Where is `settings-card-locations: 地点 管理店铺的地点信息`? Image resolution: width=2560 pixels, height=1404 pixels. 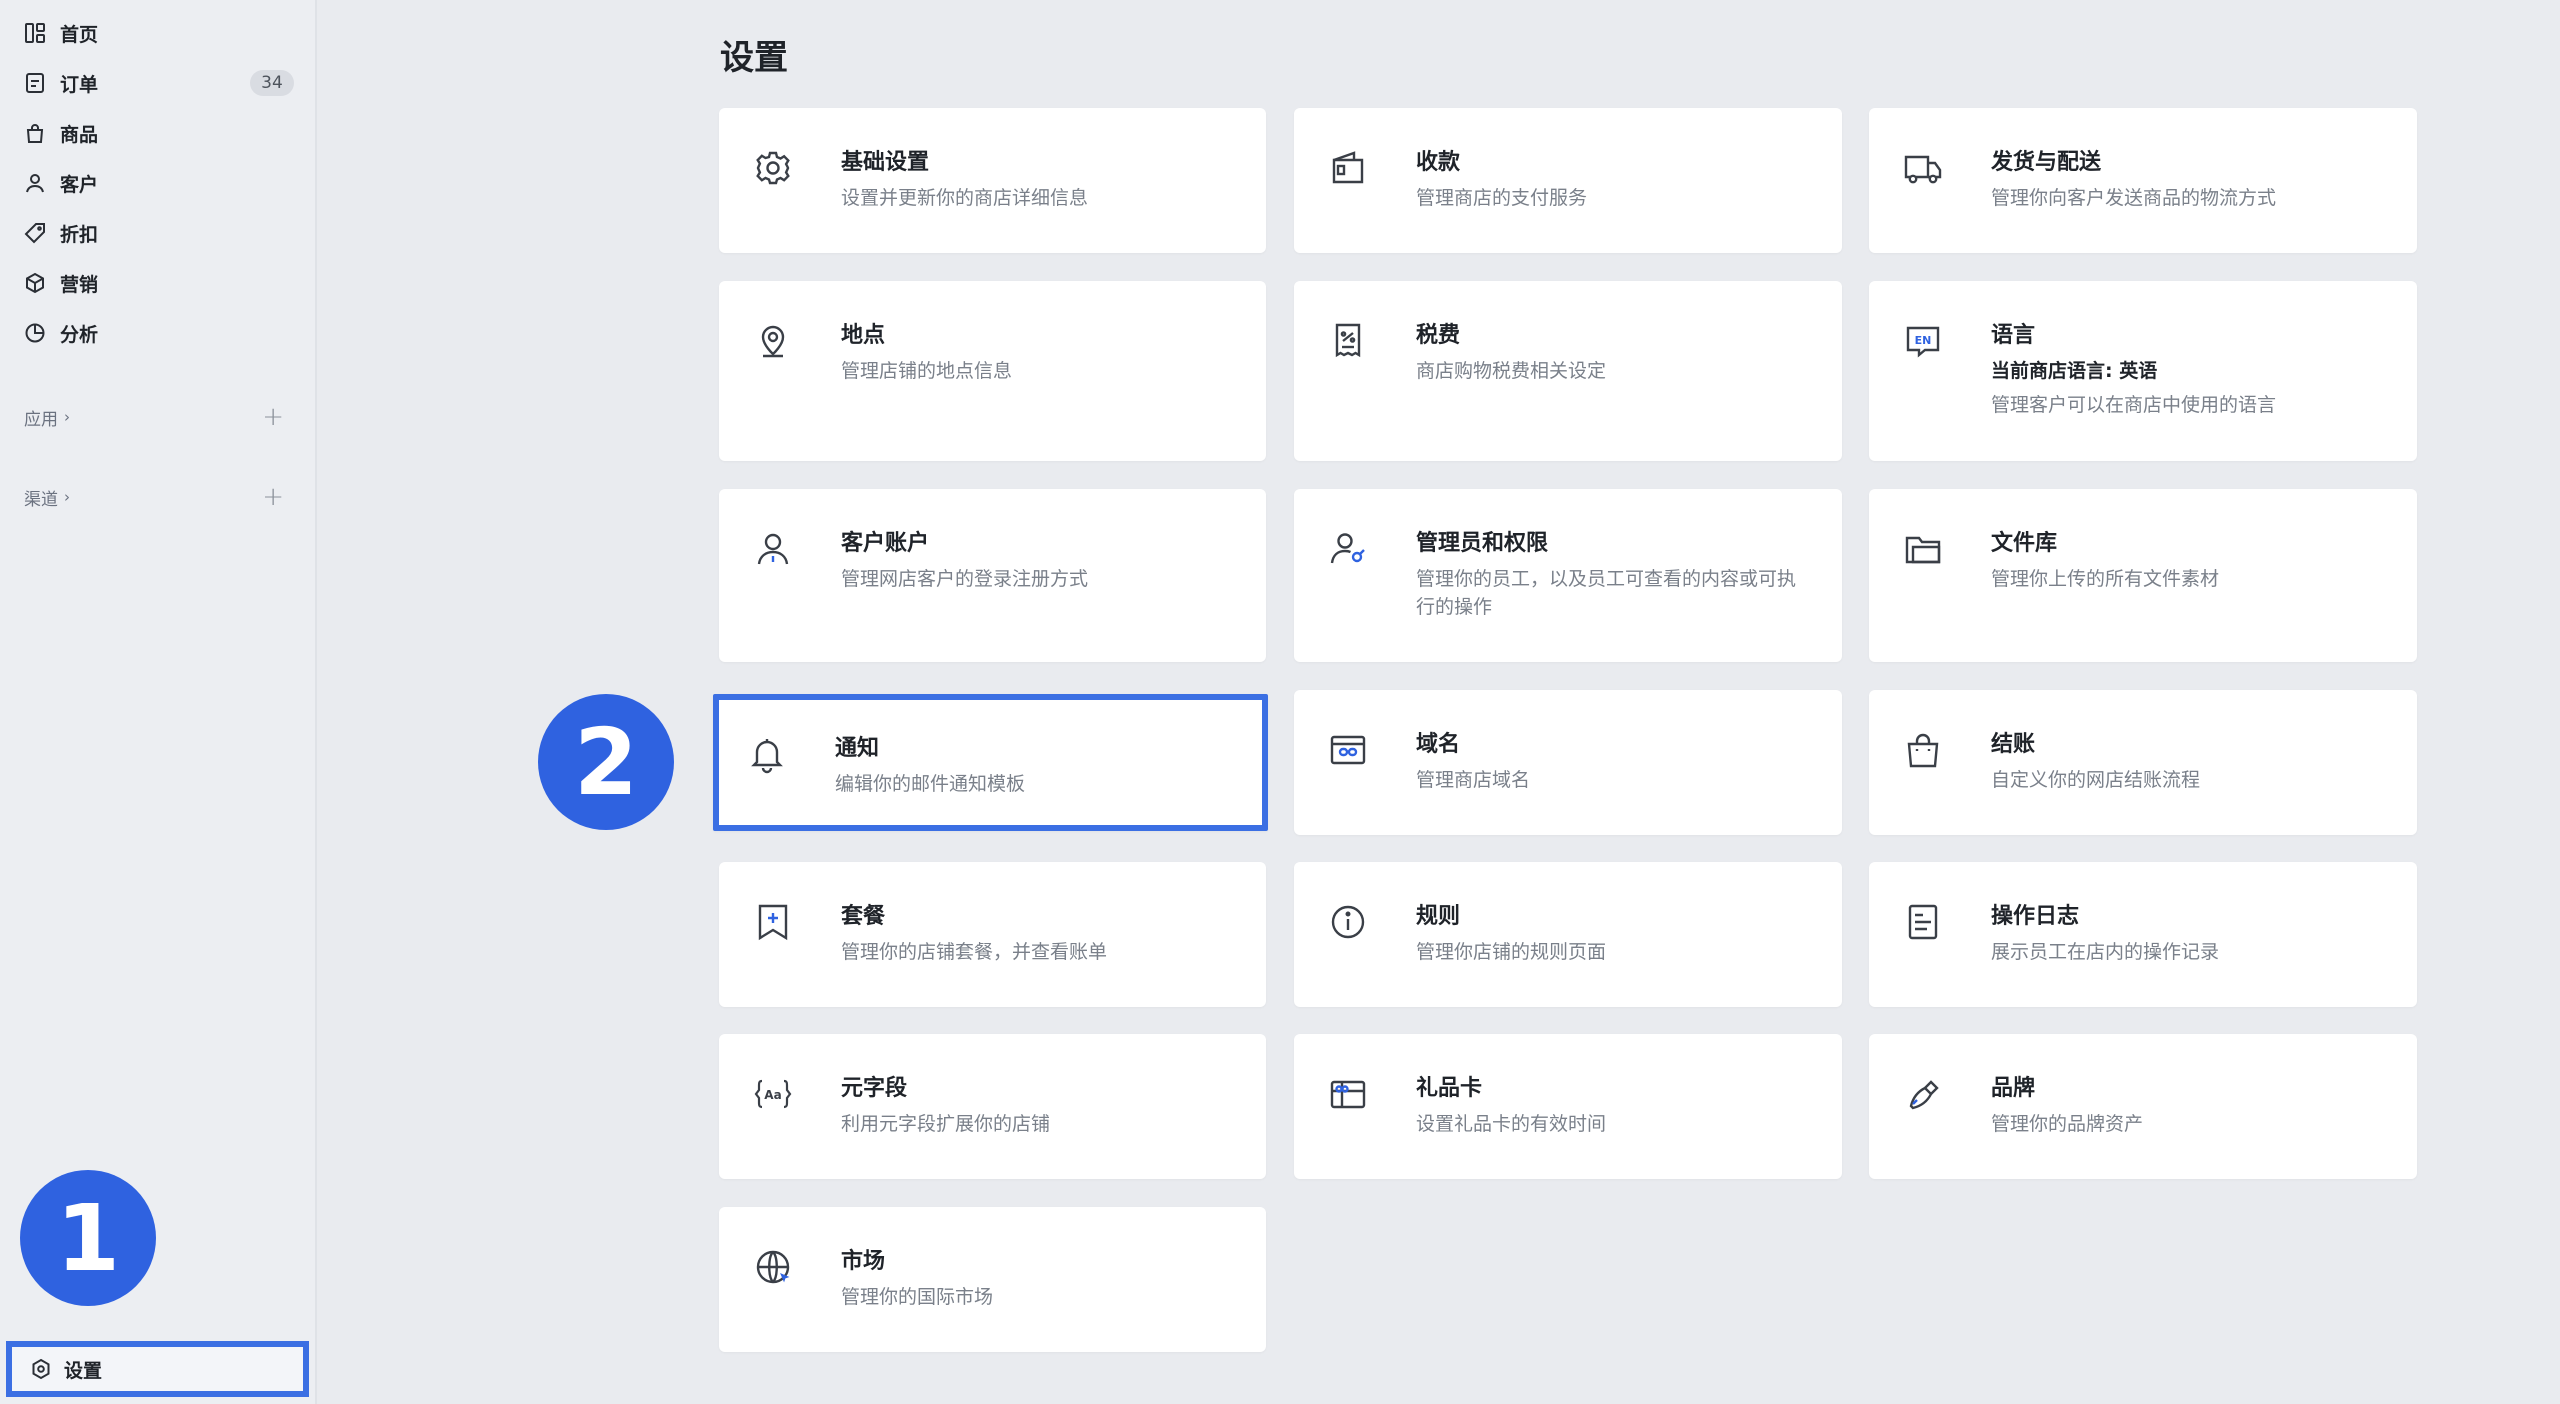 settings-card-locations: 地点 管理店铺的地点信息 is located at coordinates (992, 371).